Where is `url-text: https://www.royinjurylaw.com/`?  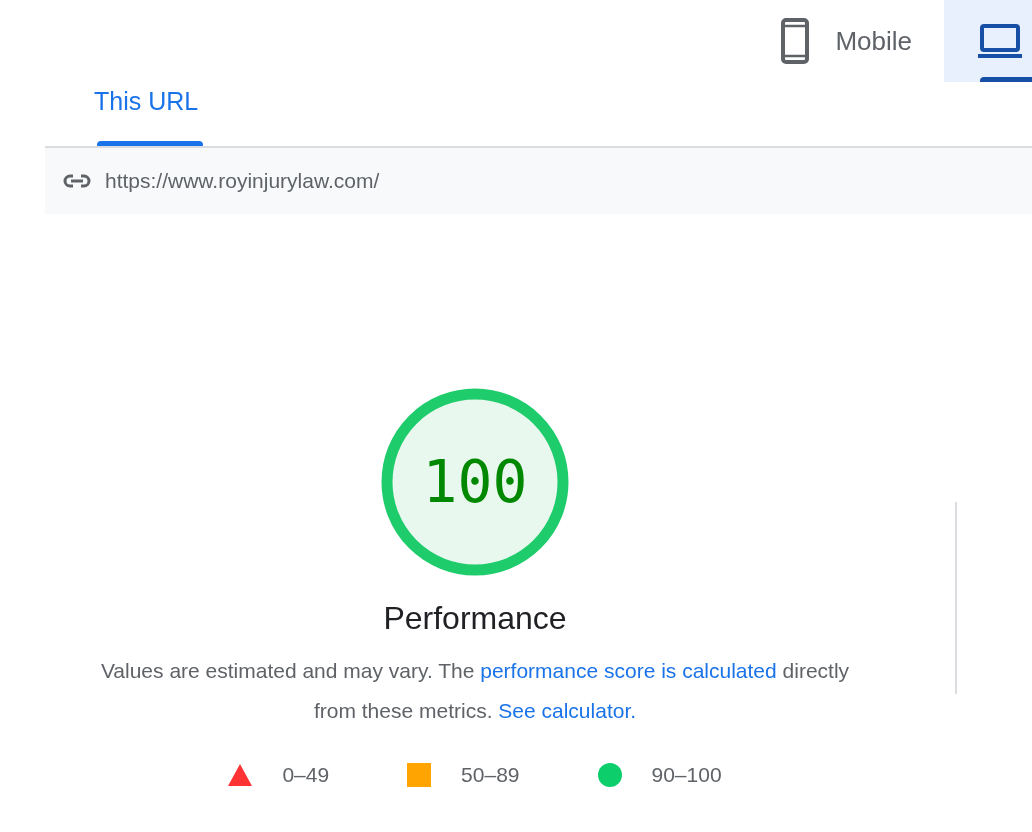 url-text: https://www.royinjurylaw.com/ is located at coordinates (242, 181).